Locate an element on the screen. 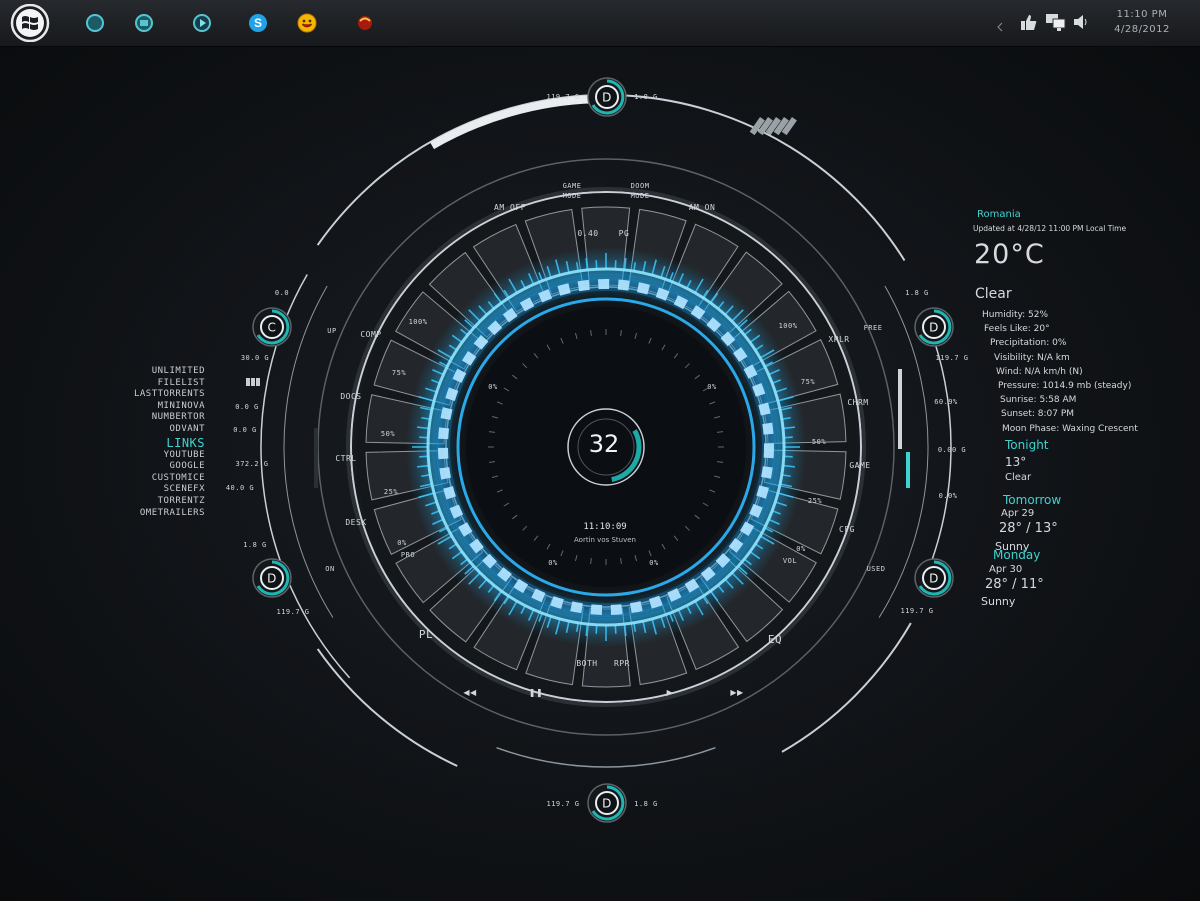 This screenshot has height=901, width=1200. shortcut-button-label: CTRL is located at coordinates (345, 458).